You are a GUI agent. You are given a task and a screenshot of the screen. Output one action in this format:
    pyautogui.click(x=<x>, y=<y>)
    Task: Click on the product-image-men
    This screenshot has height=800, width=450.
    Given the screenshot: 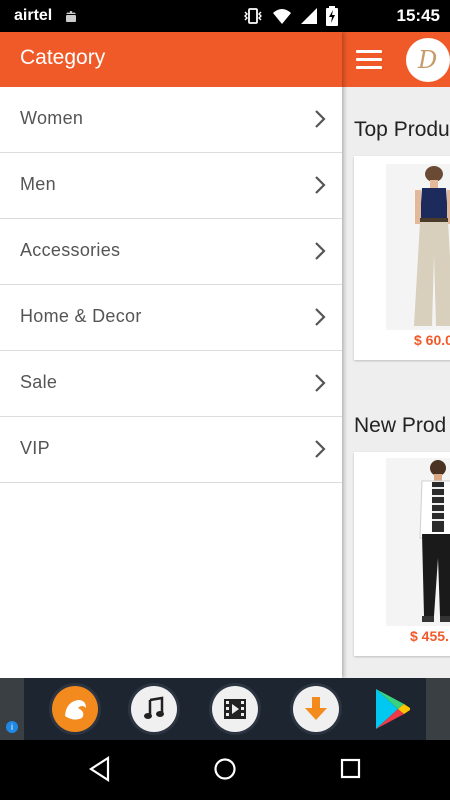 What is the action you would take?
    pyautogui.click(x=418, y=542)
    